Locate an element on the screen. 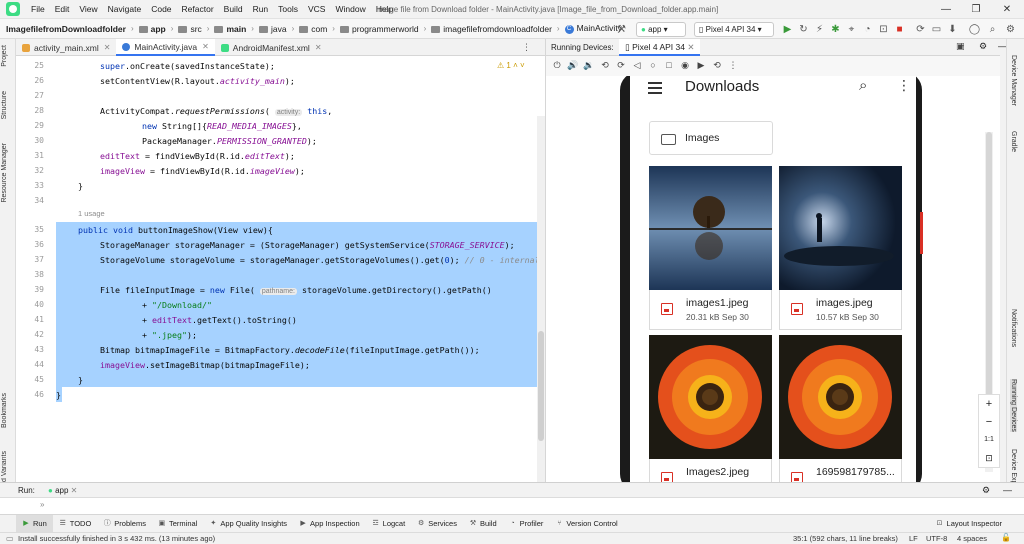 The width and height of the screenshot is (1024, 544). lock-icon: 🔓 is located at coordinates (1006, 537).